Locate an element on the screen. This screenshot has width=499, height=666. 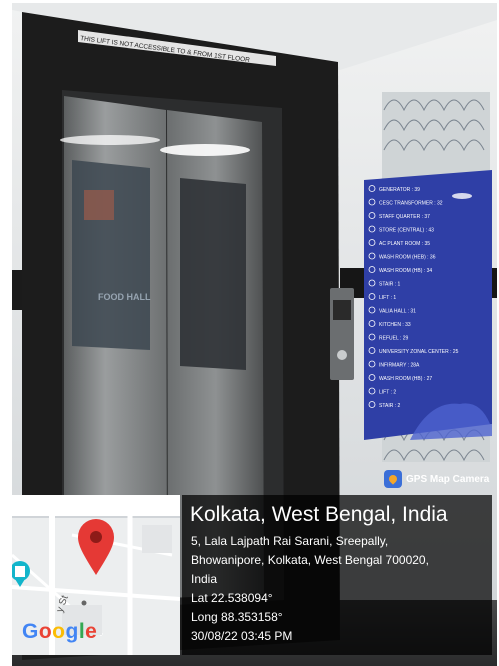
directory-sign is located at coordinates (428, 305).